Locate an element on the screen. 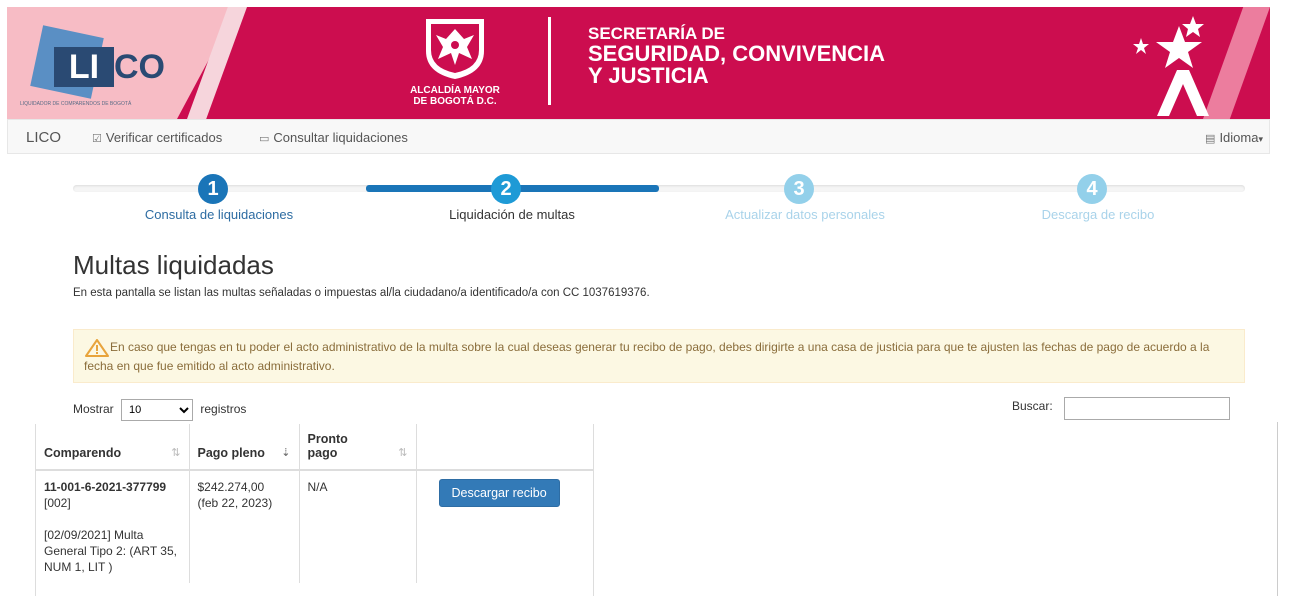  secretaria-line3: Y JUSTICIA is located at coordinates (648, 75).